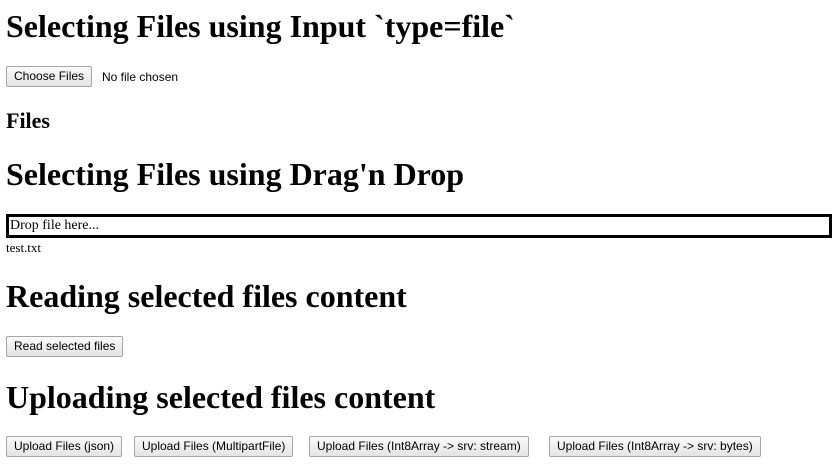 The width and height of the screenshot is (834, 464). Describe the element at coordinates (214, 446) in the screenshot. I see `upload-multipart-button: Upload Files (MultipartFile)` at that location.